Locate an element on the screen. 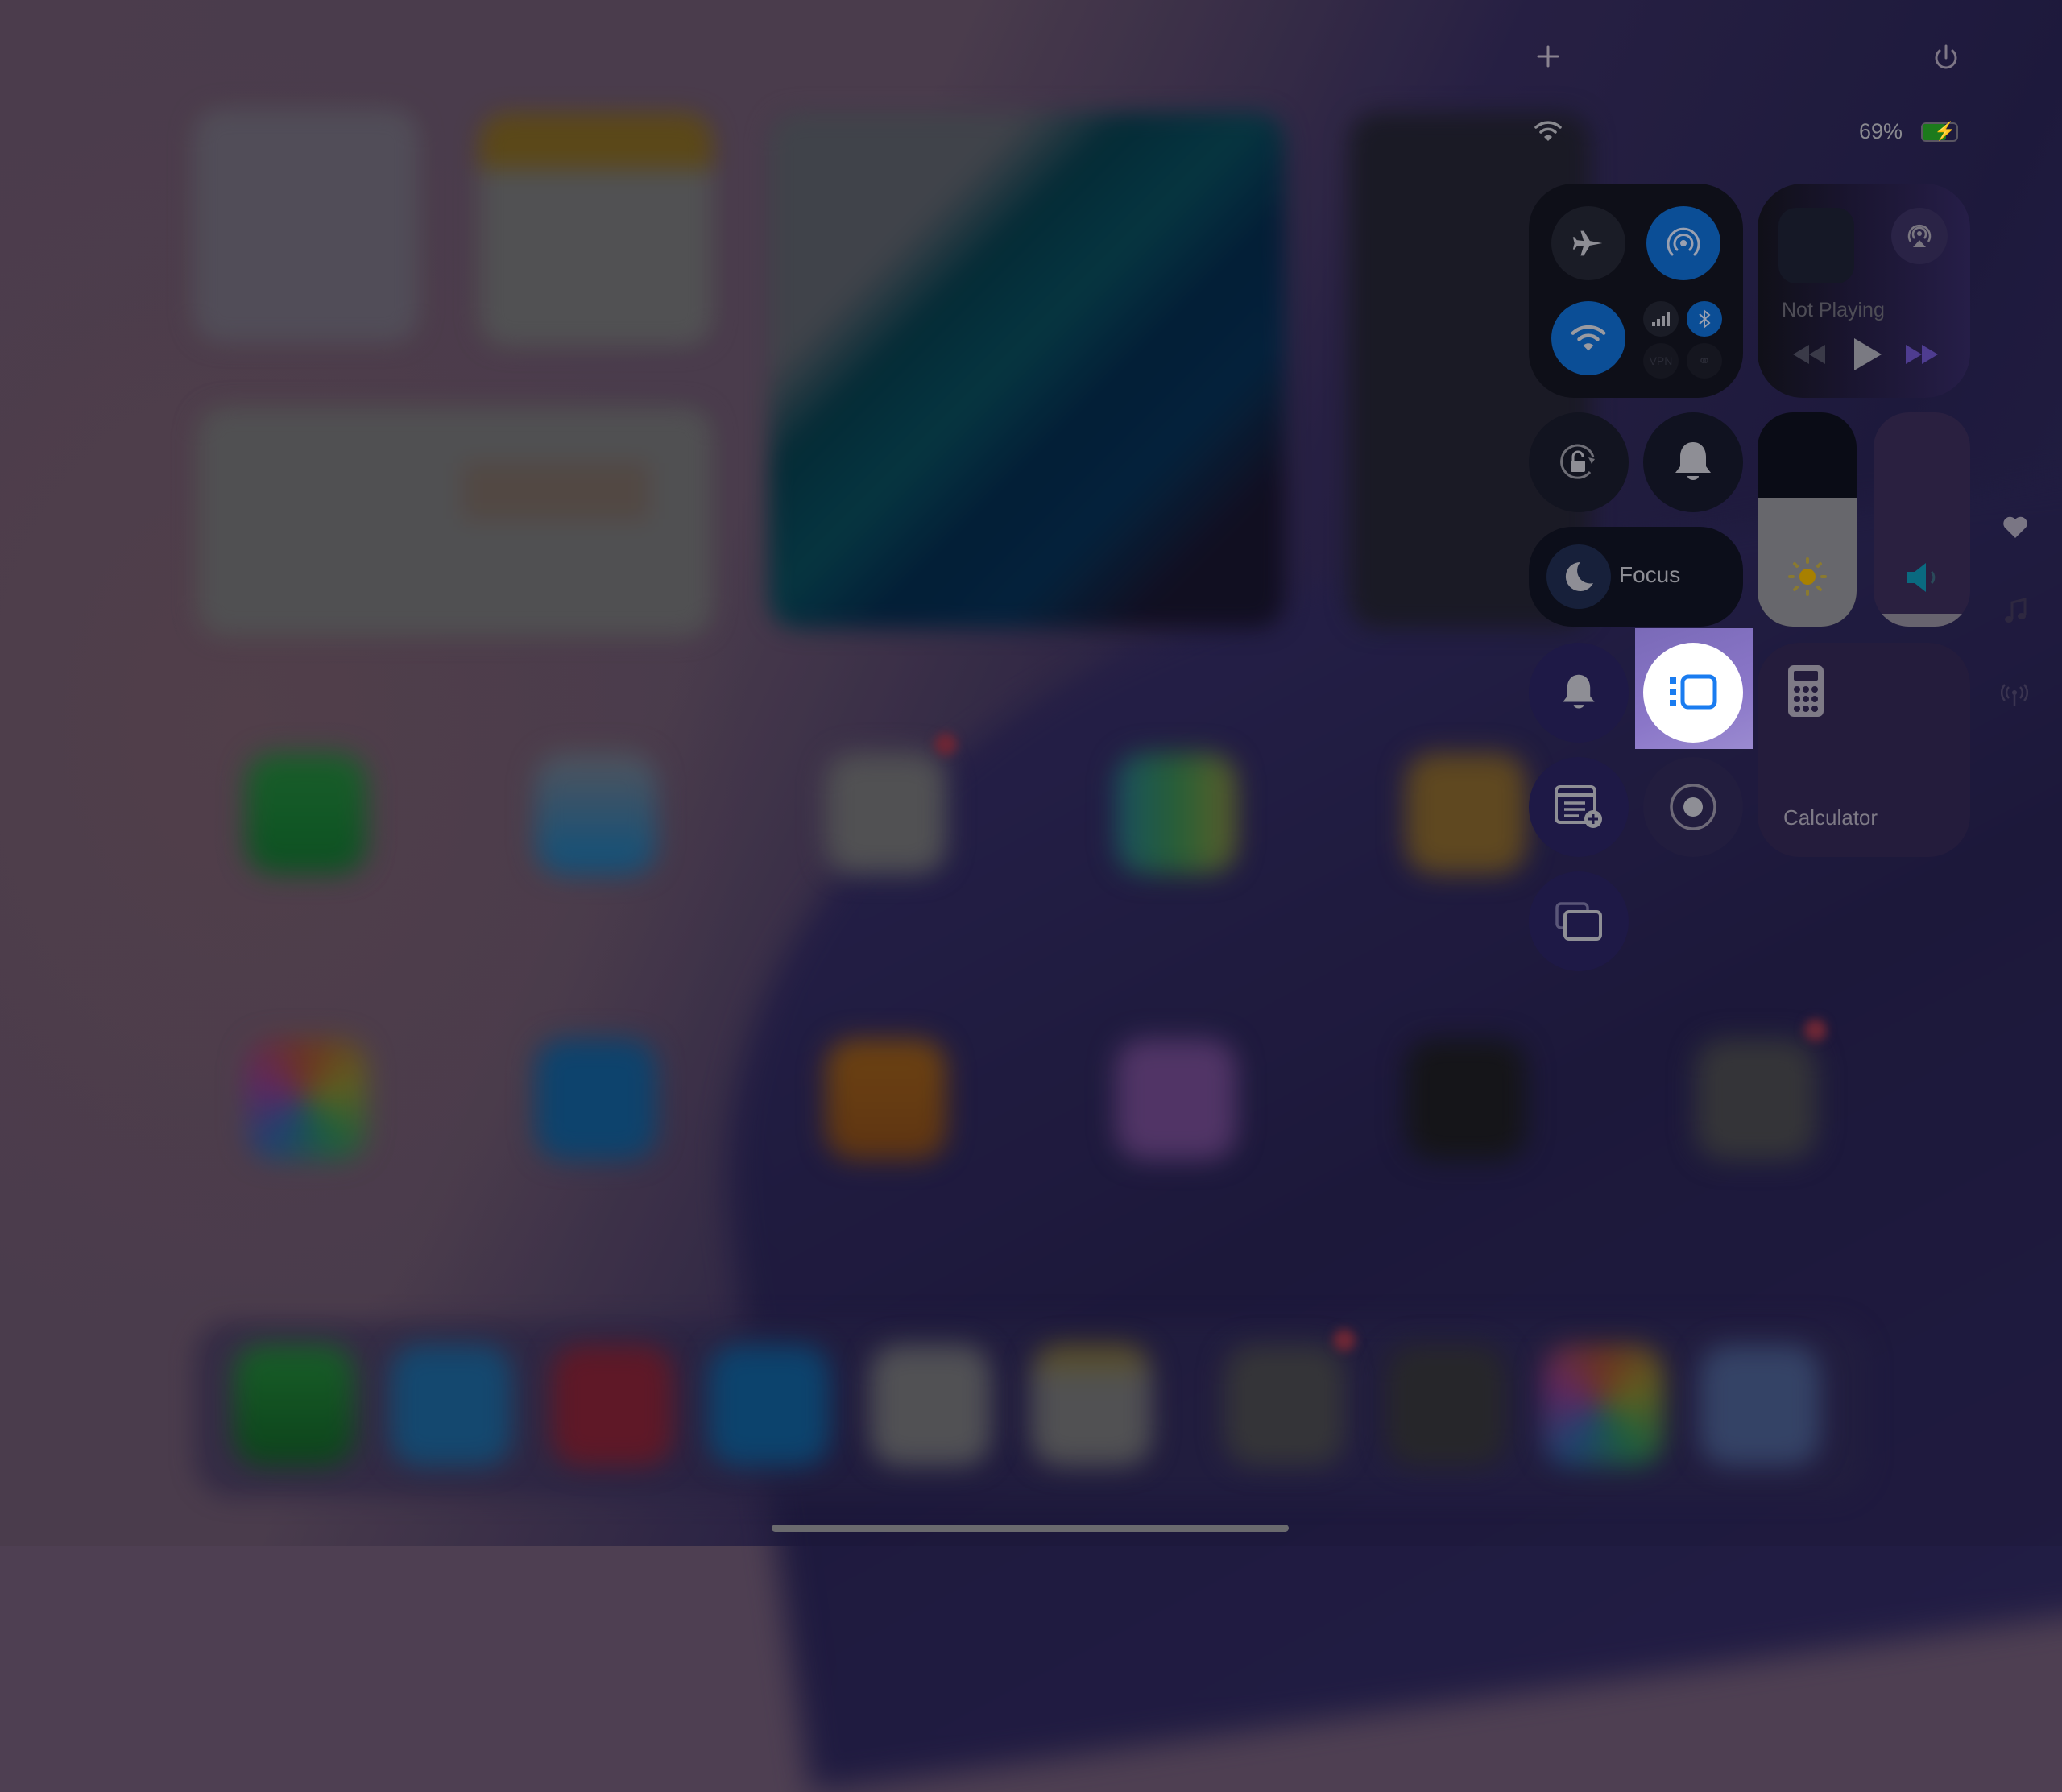  side-control-health is located at coordinates (2015, 529).